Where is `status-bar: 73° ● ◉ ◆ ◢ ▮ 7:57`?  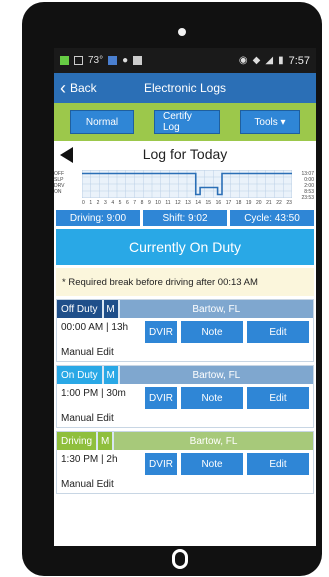
status-bar: 73° ● ◉ ◆ ◢ ▮ 7:57 is located at coordinates (185, 60).